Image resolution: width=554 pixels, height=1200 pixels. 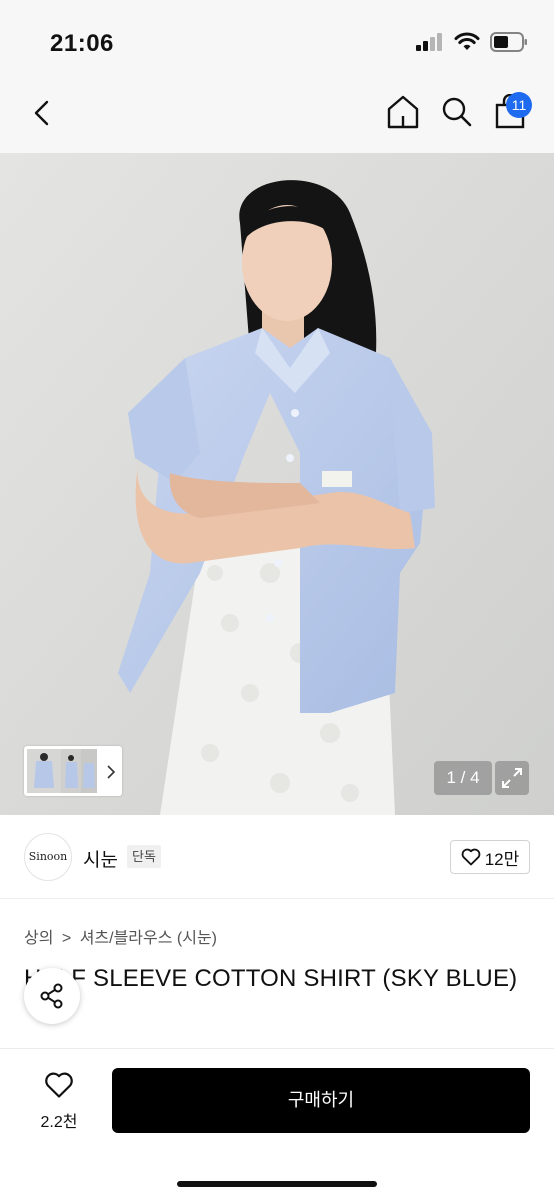 I want to click on product-title: HALF SLEEVE COTTON SHIRT (SKY BLUE), so click(x=271, y=978).